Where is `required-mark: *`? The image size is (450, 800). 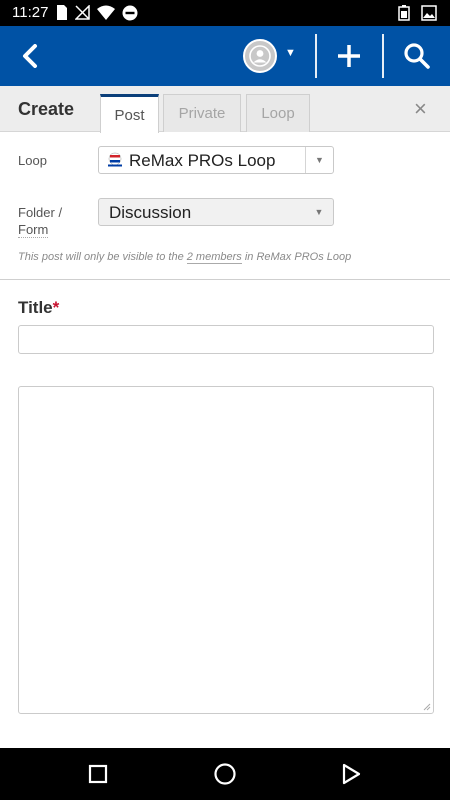
required-mark: * is located at coordinates (56, 307).